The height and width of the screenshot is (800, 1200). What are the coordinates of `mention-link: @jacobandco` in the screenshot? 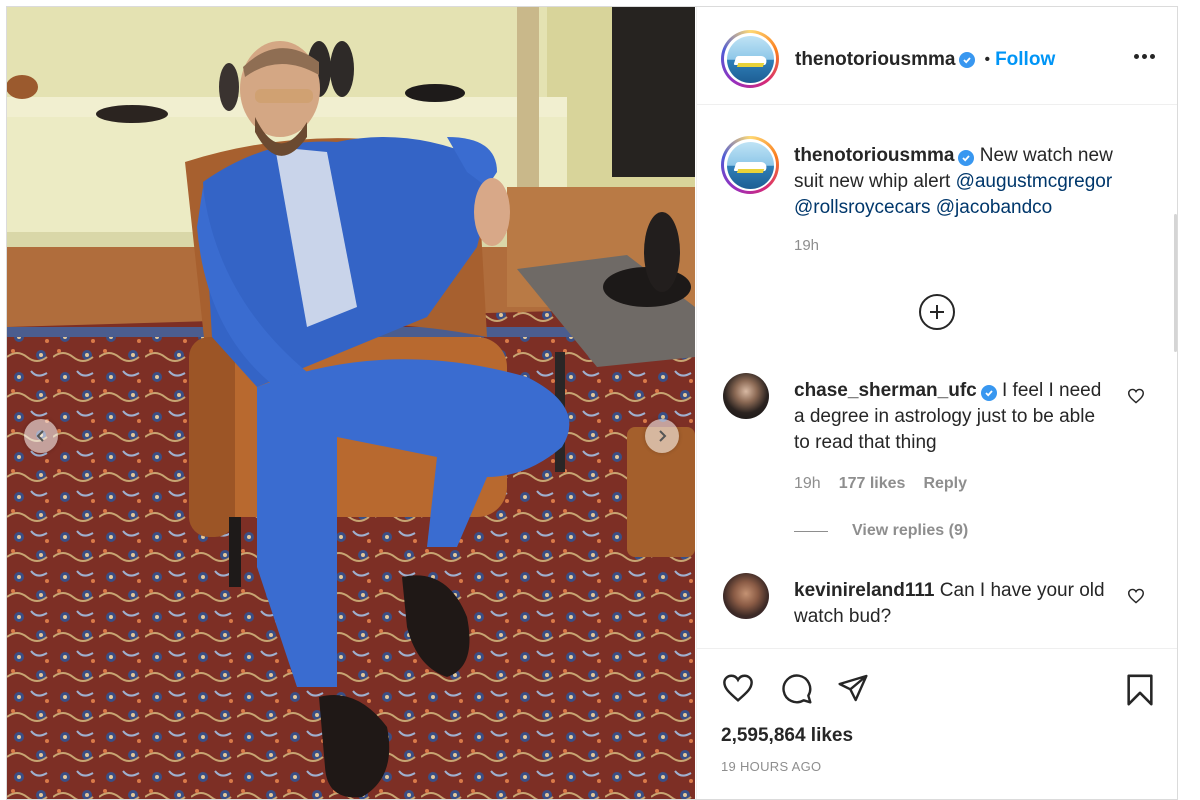 It's located at (994, 207).